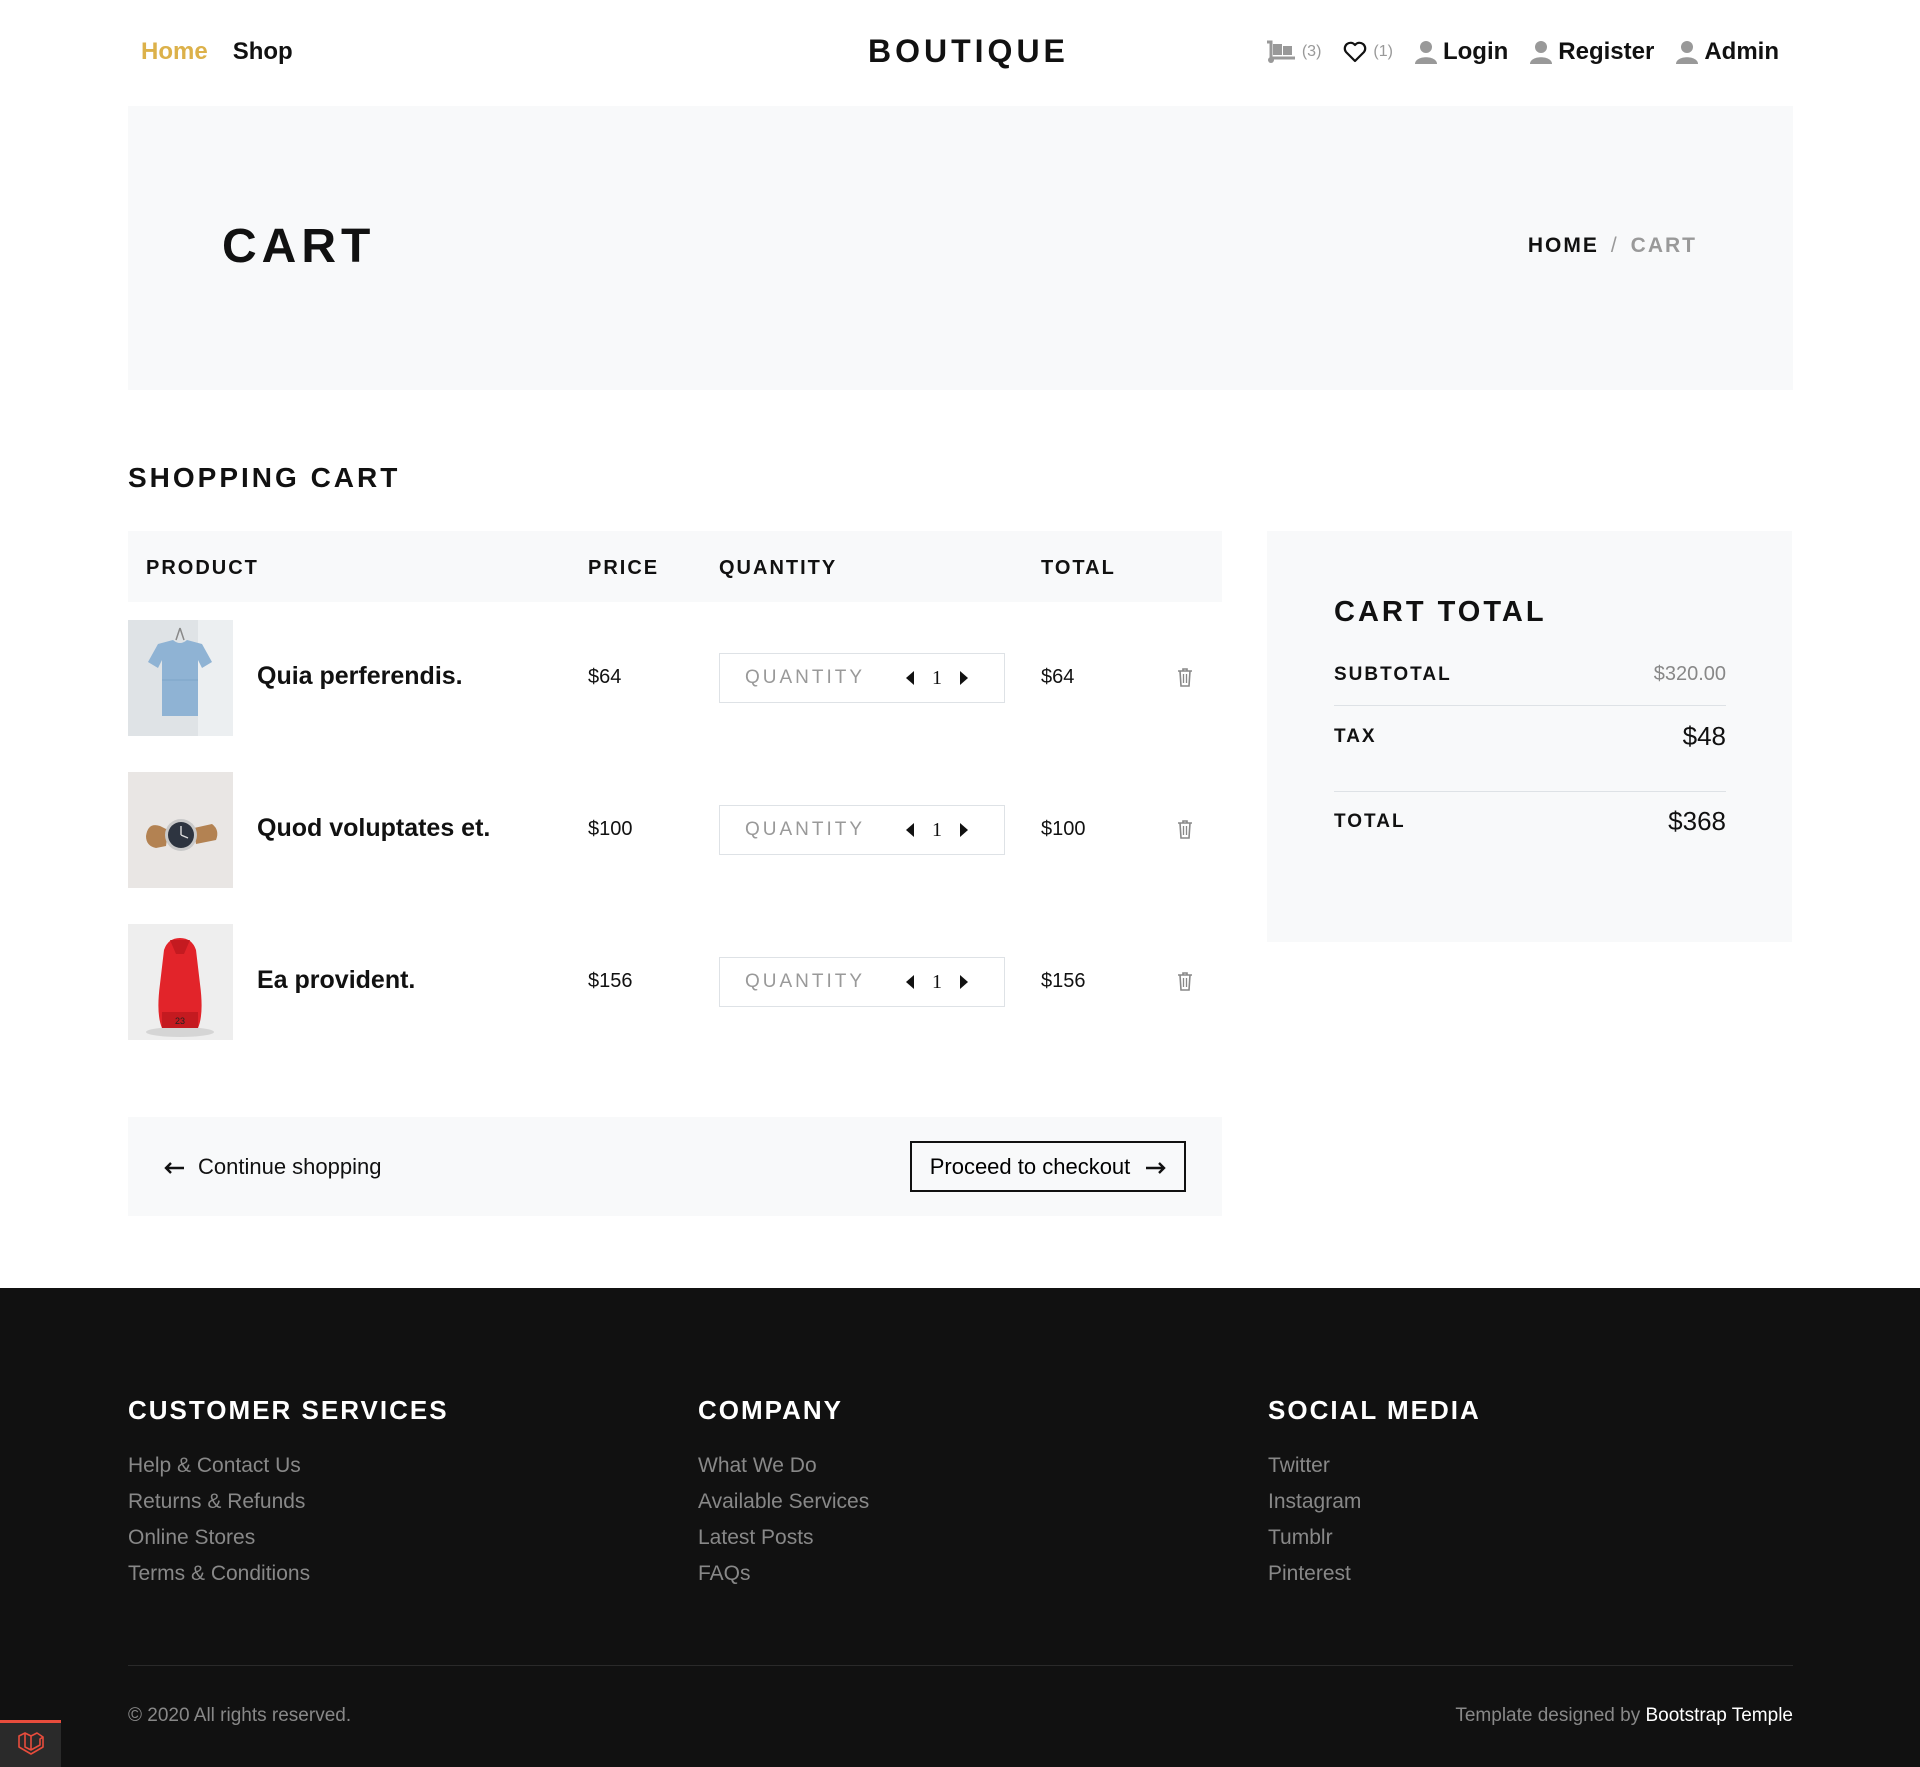 The height and width of the screenshot is (1767, 1920). I want to click on arrow-right-icon, so click(1156, 1167).